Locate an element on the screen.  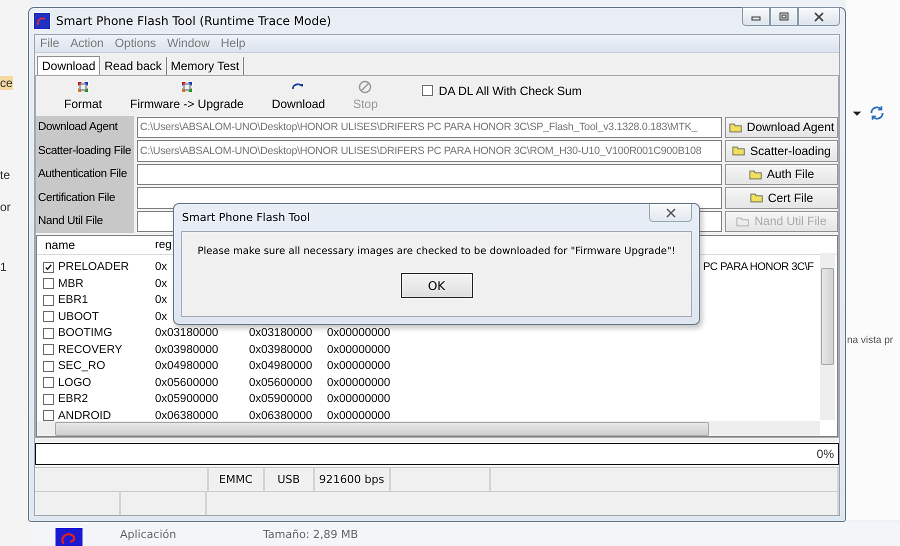
stop-icon is located at coordinates (365, 87).